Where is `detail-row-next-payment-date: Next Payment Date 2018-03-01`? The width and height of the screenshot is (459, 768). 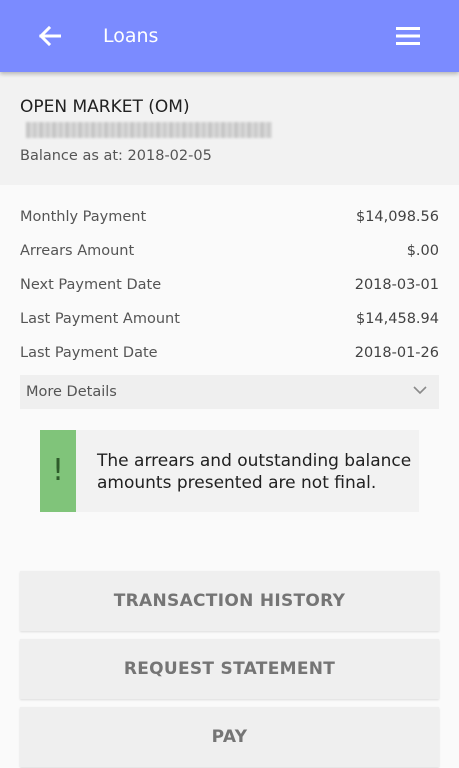 detail-row-next-payment-date: Next Payment Date 2018-03-01 is located at coordinates (229, 290).